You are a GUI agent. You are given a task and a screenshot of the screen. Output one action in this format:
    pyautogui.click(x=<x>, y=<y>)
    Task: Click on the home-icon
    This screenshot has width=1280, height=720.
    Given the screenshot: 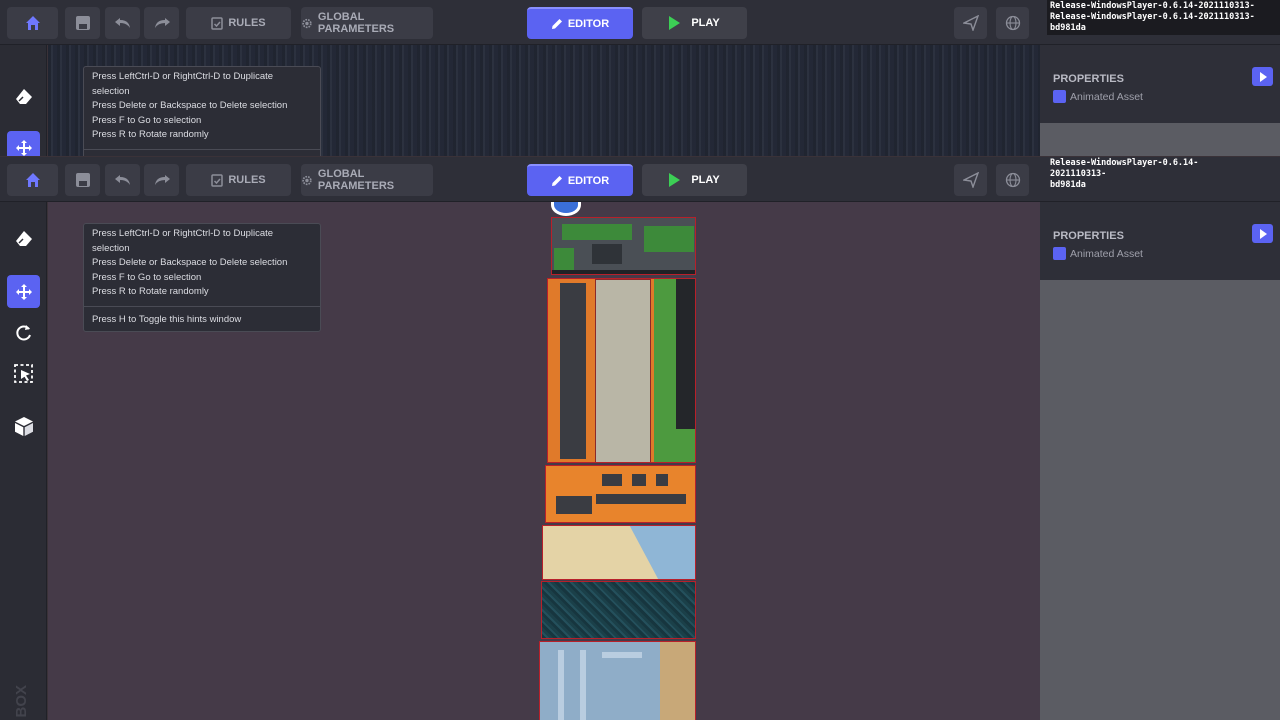 What is the action you would take?
    pyautogui.click(x=32, y=180)
    